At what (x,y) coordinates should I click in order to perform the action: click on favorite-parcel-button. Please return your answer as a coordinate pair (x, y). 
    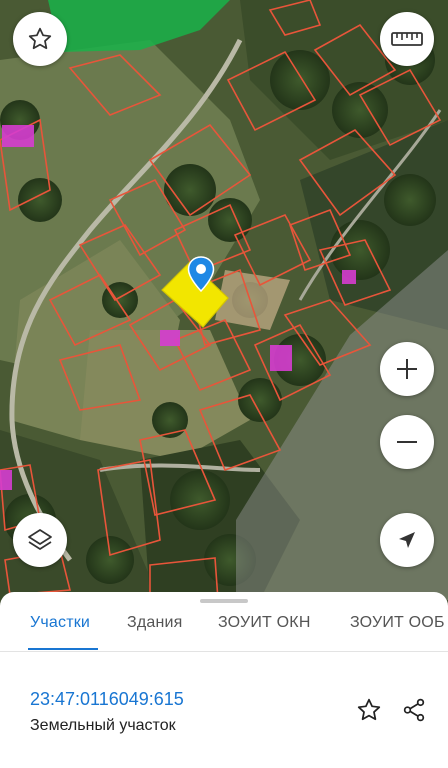
    Looking at the image, I should click on (369, 710).